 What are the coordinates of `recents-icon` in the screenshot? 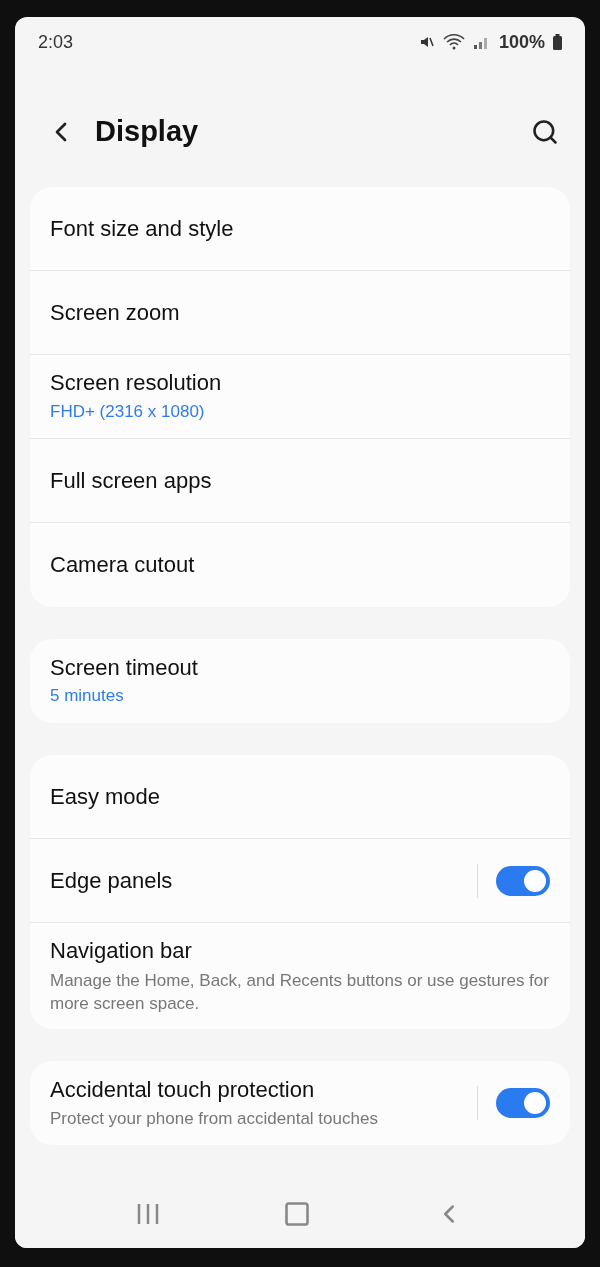 It's located at (148, 1214).